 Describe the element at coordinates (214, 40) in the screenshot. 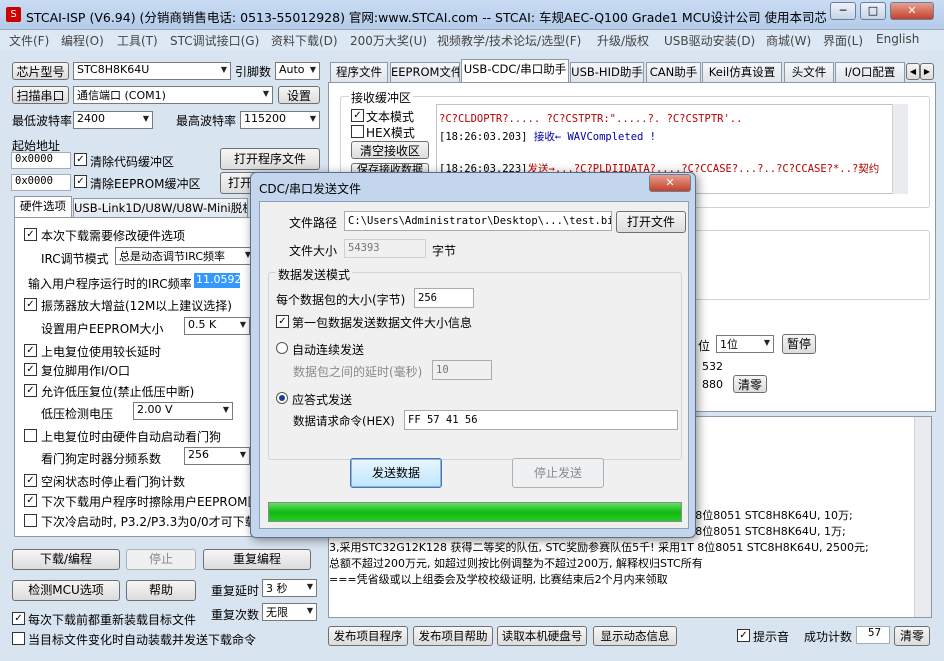

I see `menu-debug: STC调试接口(G)` at that location.